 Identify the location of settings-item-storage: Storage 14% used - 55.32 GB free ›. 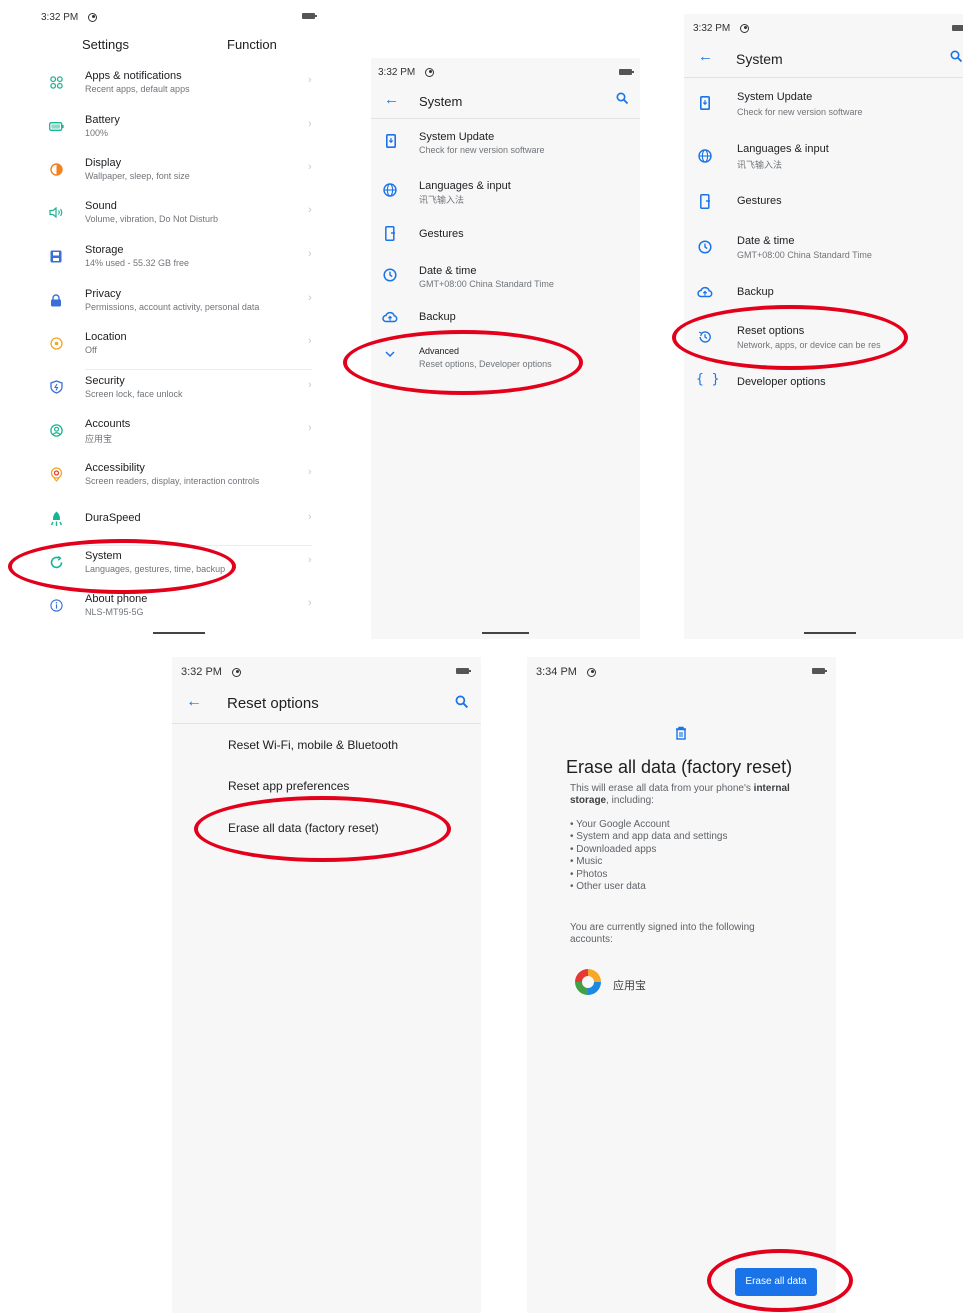
(165, 261).